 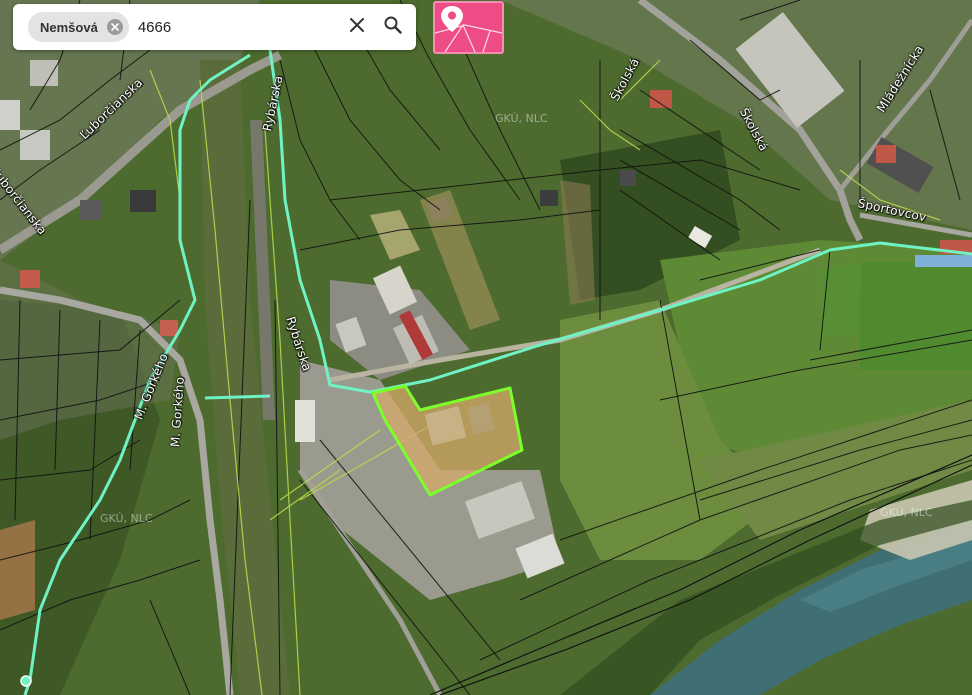 I want to click on close-icon, so click(x=357, y=27).